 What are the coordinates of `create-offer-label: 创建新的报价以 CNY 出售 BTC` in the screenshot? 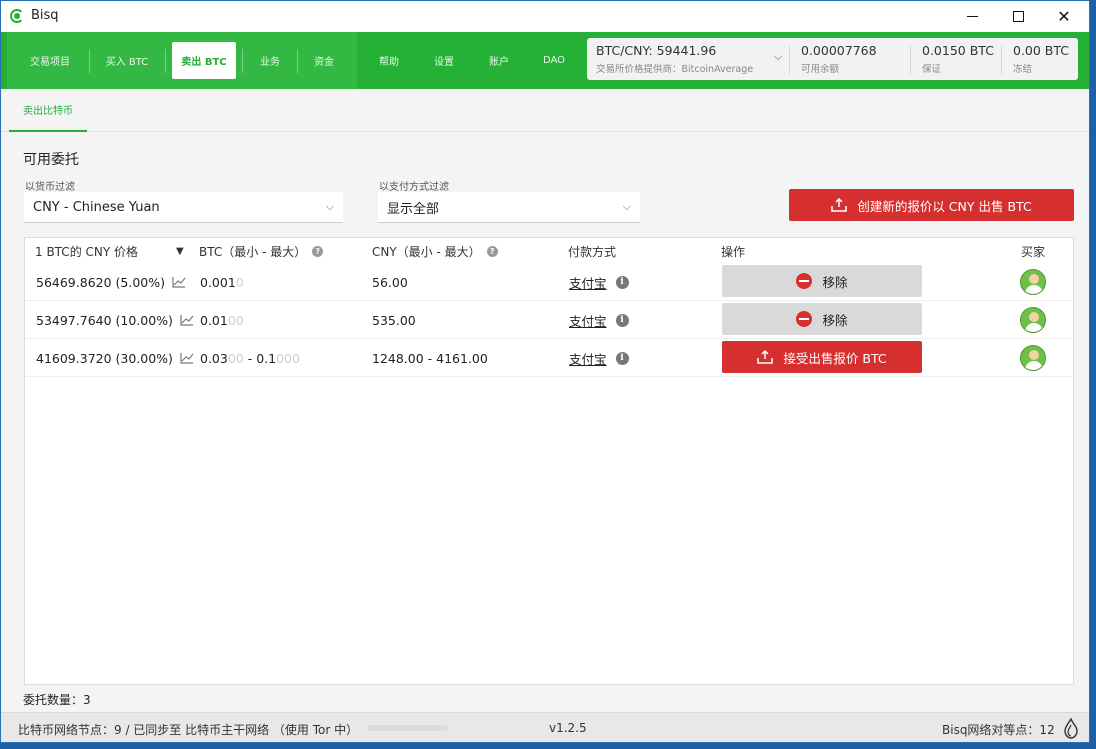 It's located at (944, 206).